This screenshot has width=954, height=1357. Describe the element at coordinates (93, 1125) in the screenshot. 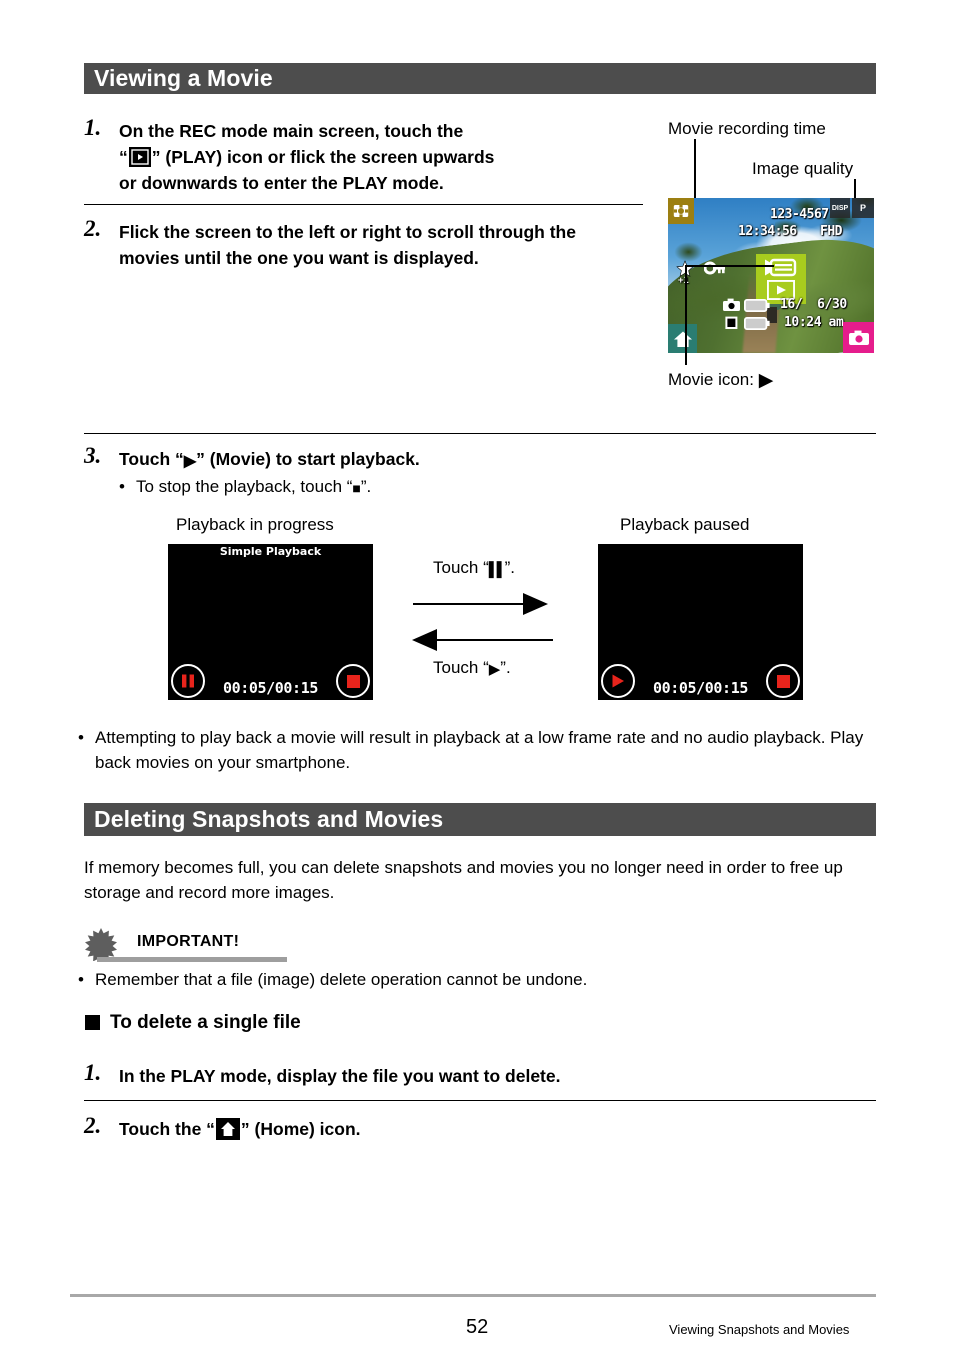

I see `delete-step-2-number: 2.` at that location.